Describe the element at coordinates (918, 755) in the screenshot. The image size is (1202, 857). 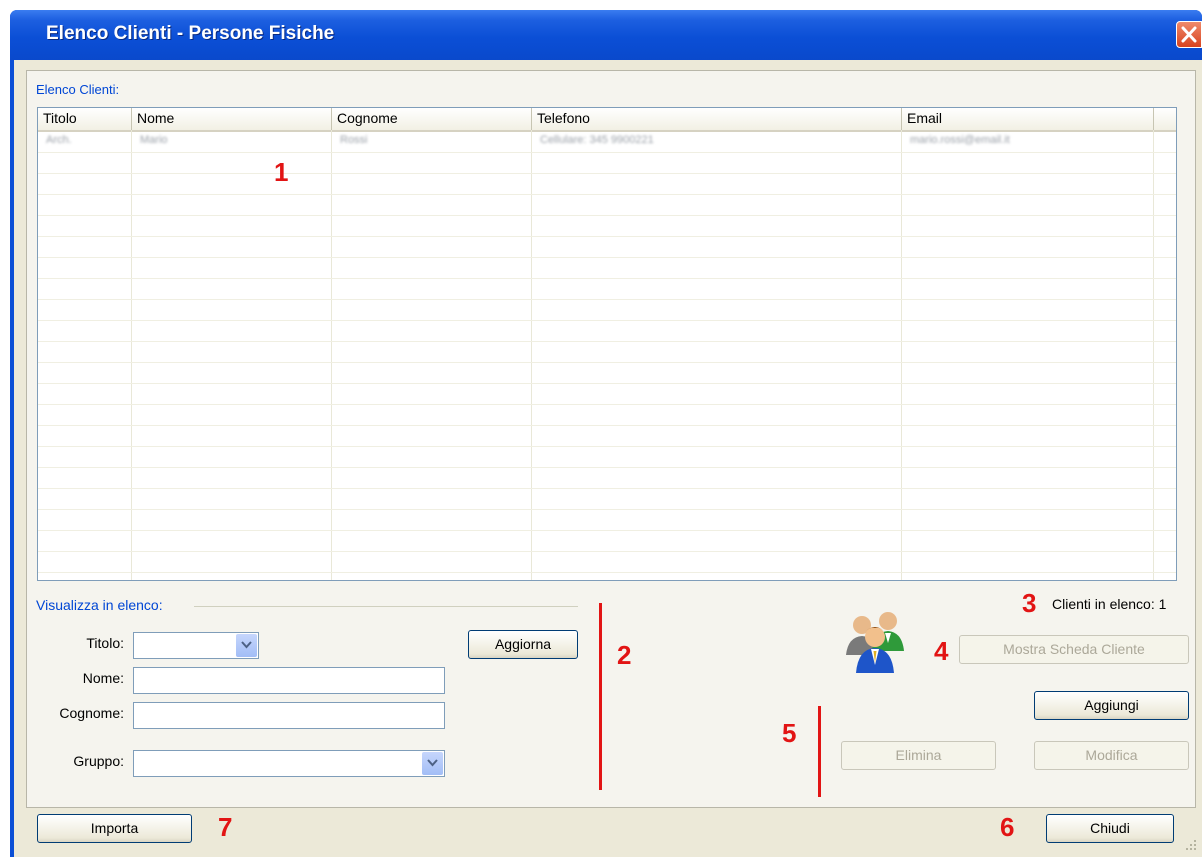
I see `delete-button: Elimina` at that location.